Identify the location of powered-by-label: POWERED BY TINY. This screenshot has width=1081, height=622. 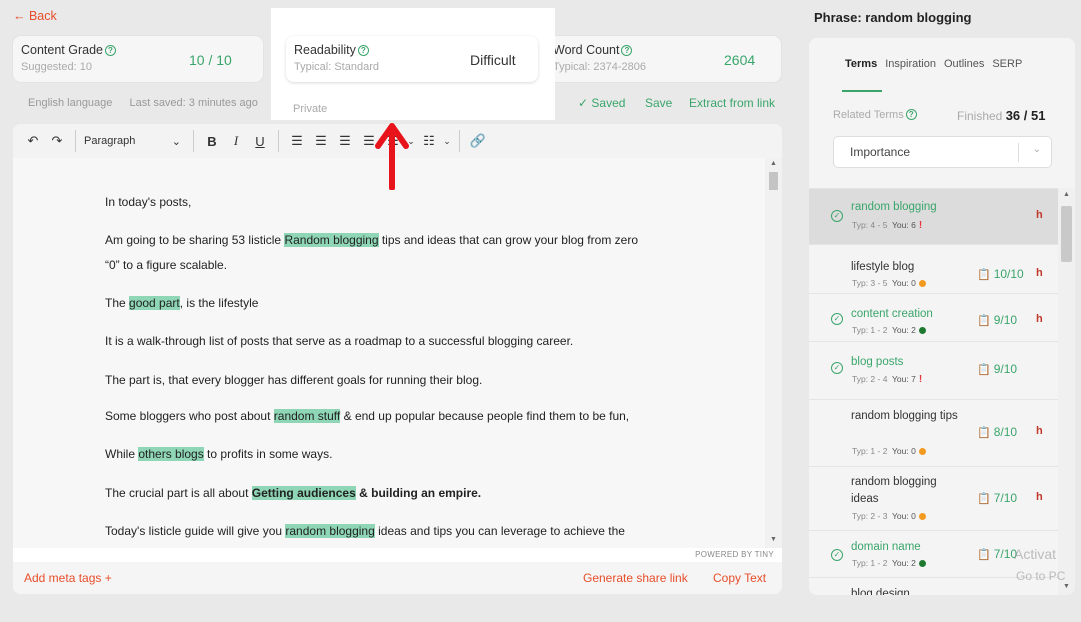
(734, 554).